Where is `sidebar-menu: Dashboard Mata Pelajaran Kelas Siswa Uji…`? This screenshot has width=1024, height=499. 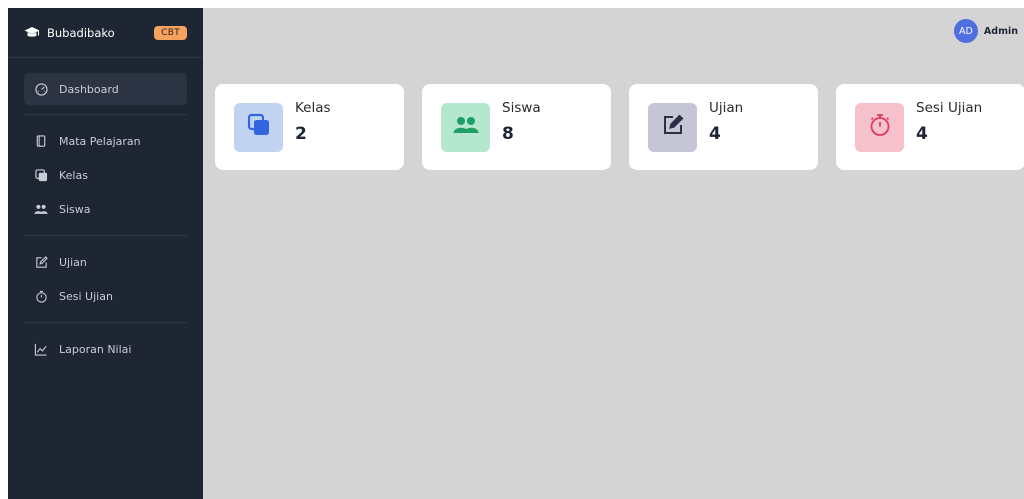
sidebar-menu: Dashboard Mata Pelajaran Kelas Siswa Uji… is located at coordinates (105, 212).